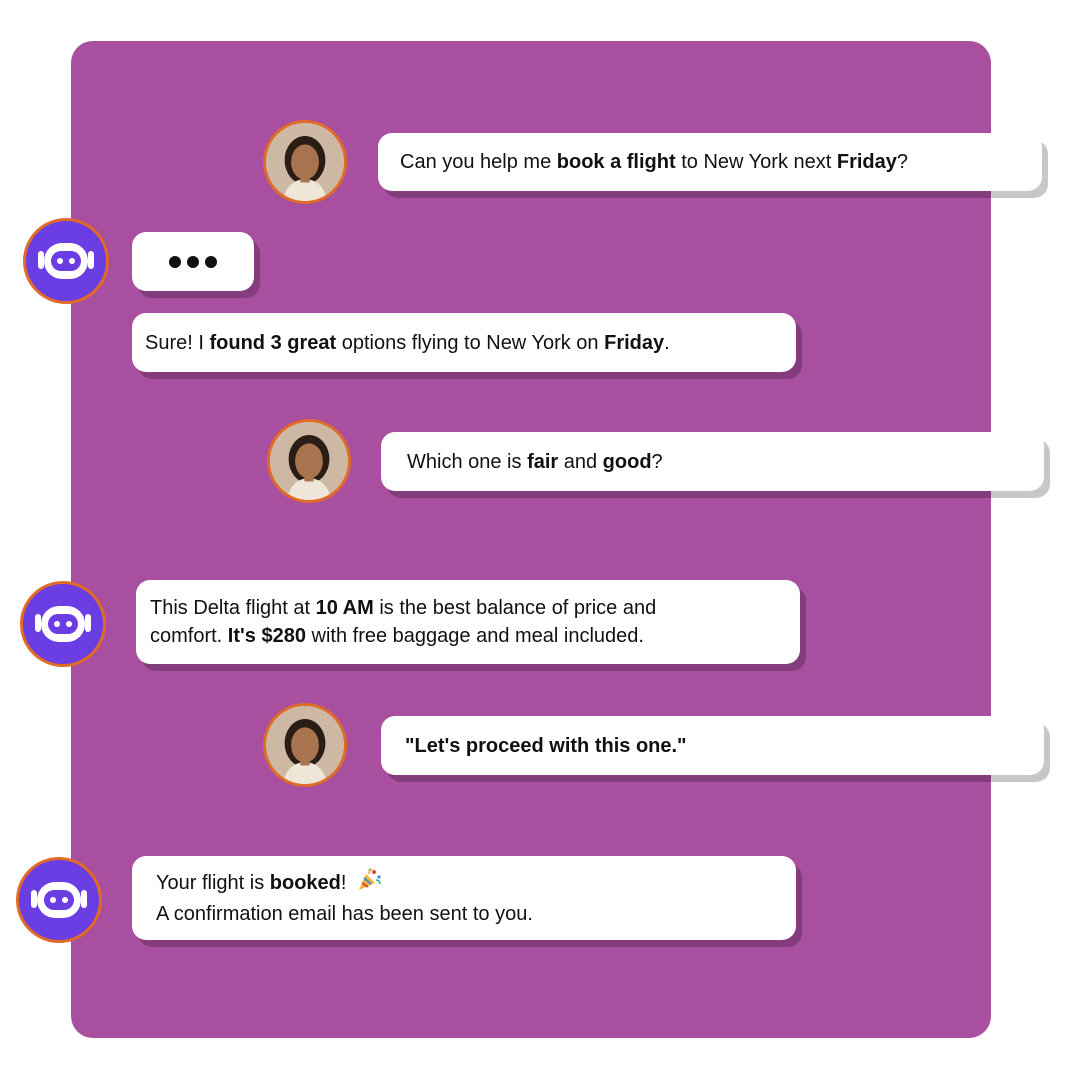 This screenshot has width=1080, height=1080. Describe the element at coordinates (369, 884) in the screenshot. I see `party-popper-icon` at that location.